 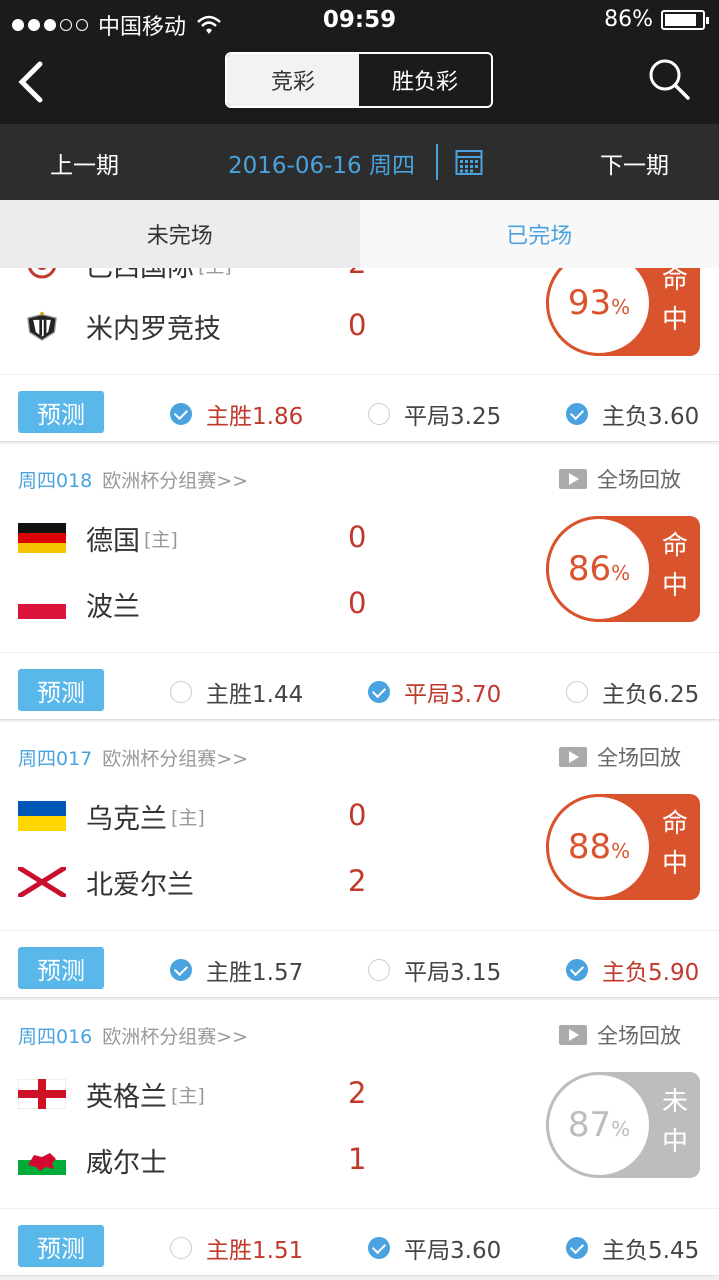 What do you see at coordinates (113, 607) in the screenshot?
I see `team-name: 波兰` at bounding box center [113, 607].